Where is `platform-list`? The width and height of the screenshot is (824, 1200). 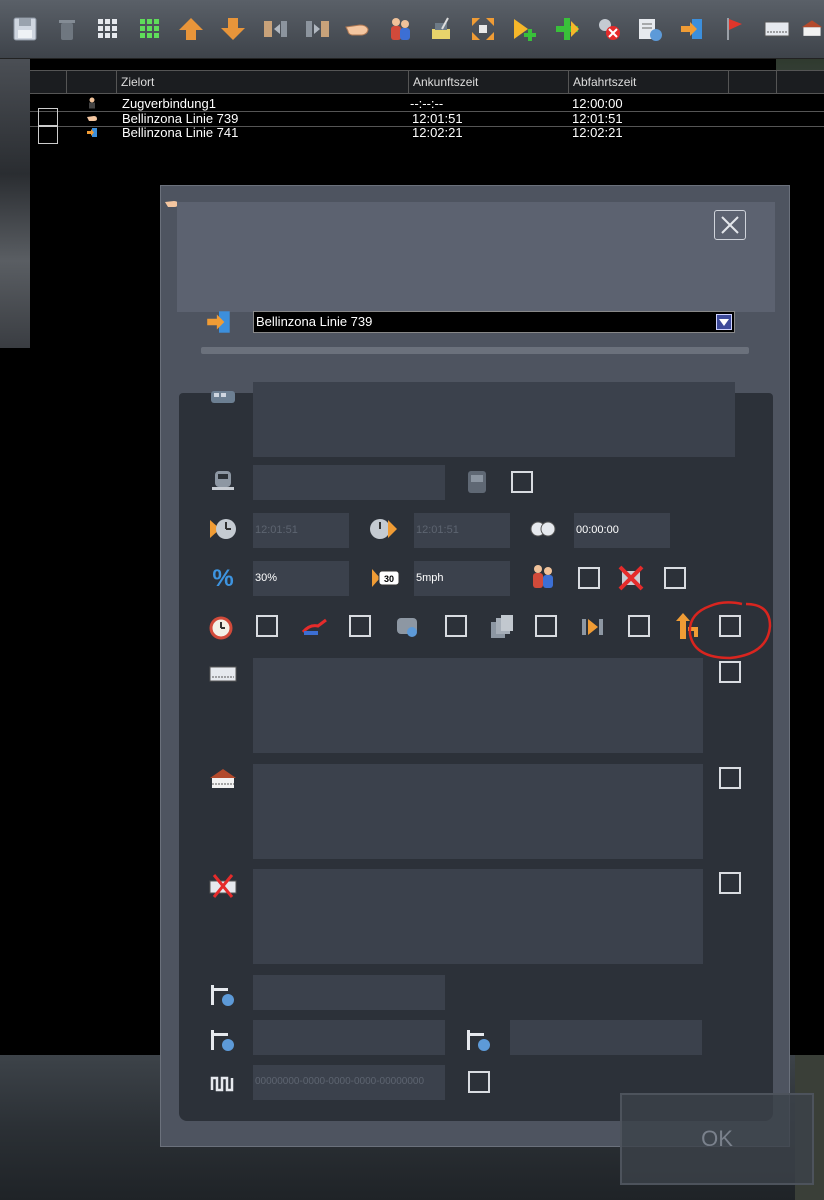 platform-list is located at coordinates (478, 705).